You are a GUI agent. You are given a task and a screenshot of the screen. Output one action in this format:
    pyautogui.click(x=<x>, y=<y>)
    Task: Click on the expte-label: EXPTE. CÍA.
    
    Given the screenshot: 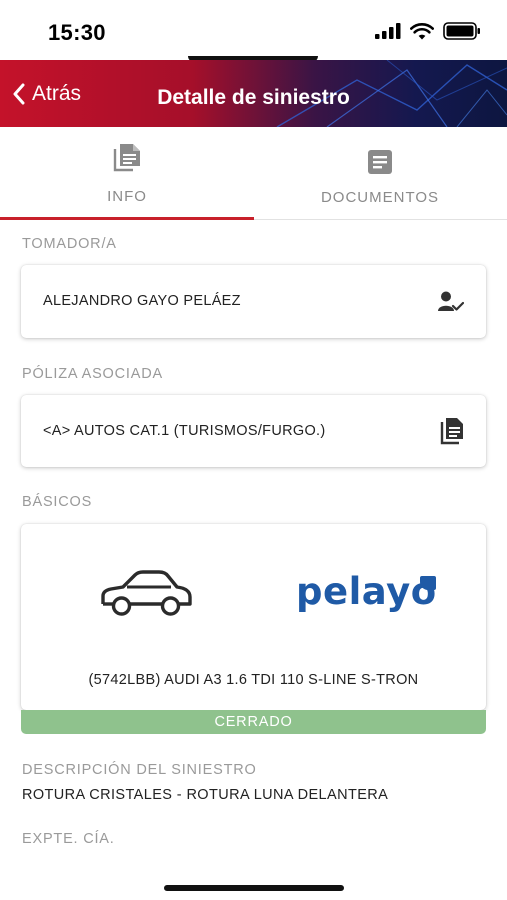 What is the action you would take?
    pyautogui.click(x=68, y=839)
    